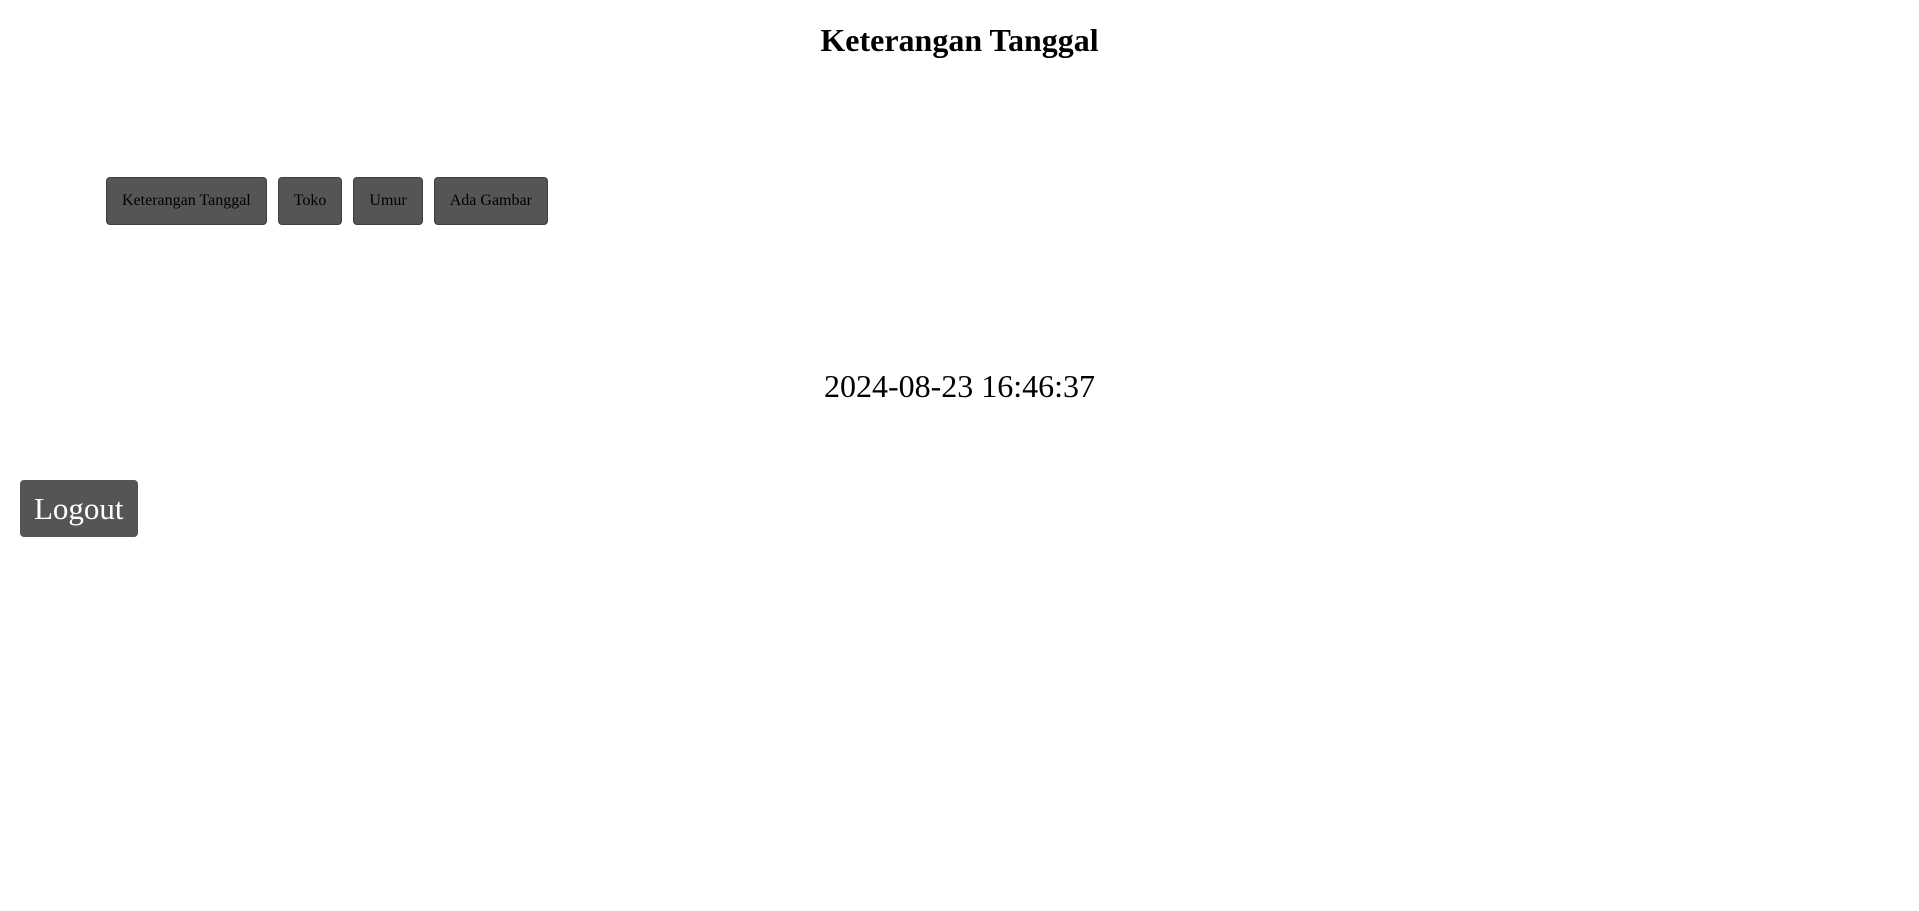 The height and width of the screenshot is (911, 1919). What do you see at coordinates (388, 201) in the screenshot?
I see `nav-button-umur: Umur` at bounding box center [388, 201].